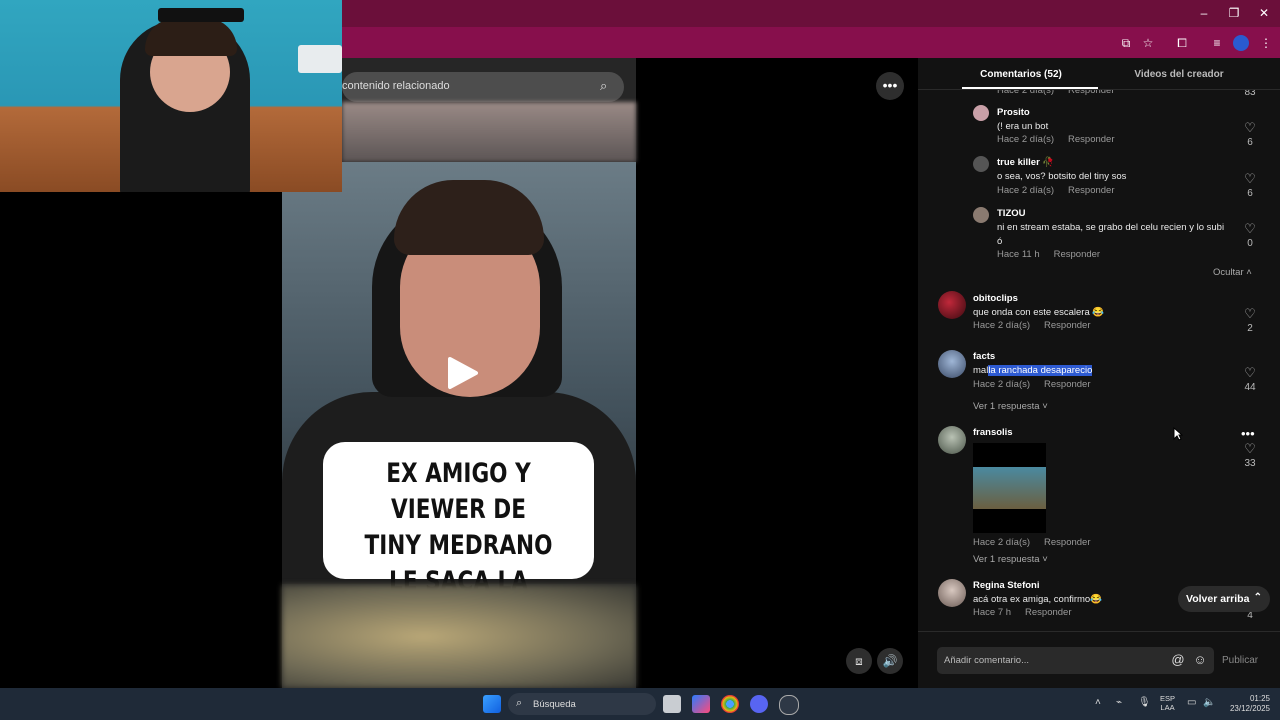 The image size is (1280, 720). Describe the element at coordinates (993, 432) in the screenshot. I see `comment-author: fransolis` at that location.